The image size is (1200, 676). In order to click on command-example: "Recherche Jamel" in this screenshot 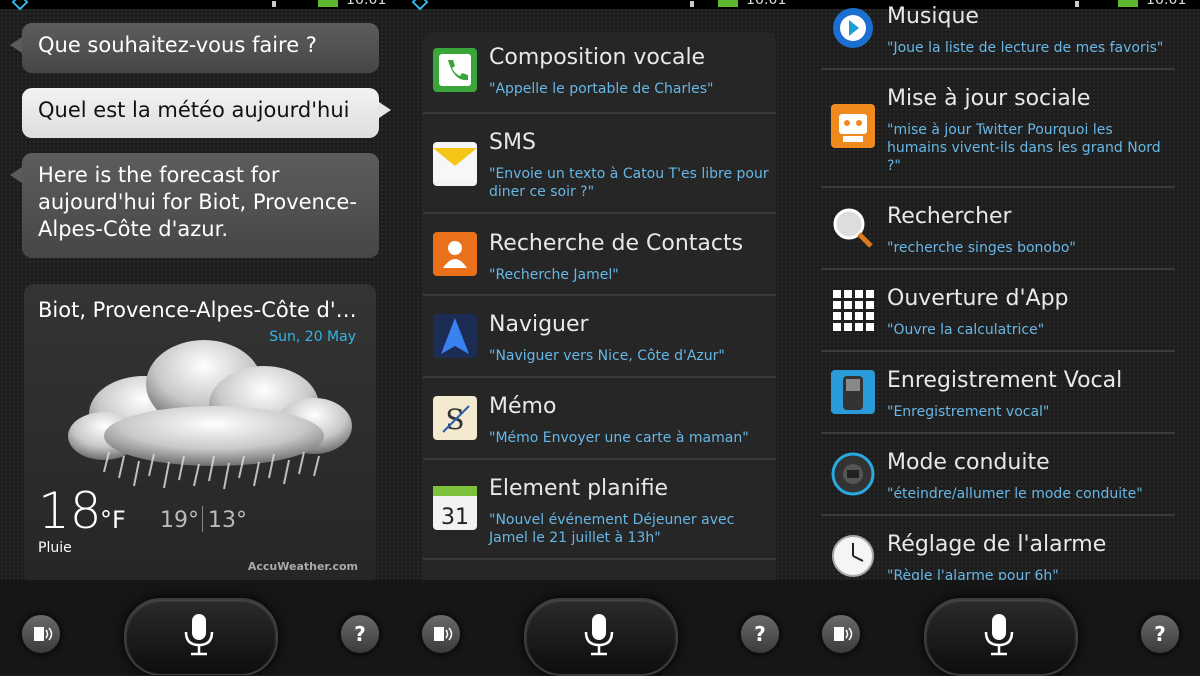, I will do `click(554, 275)`.